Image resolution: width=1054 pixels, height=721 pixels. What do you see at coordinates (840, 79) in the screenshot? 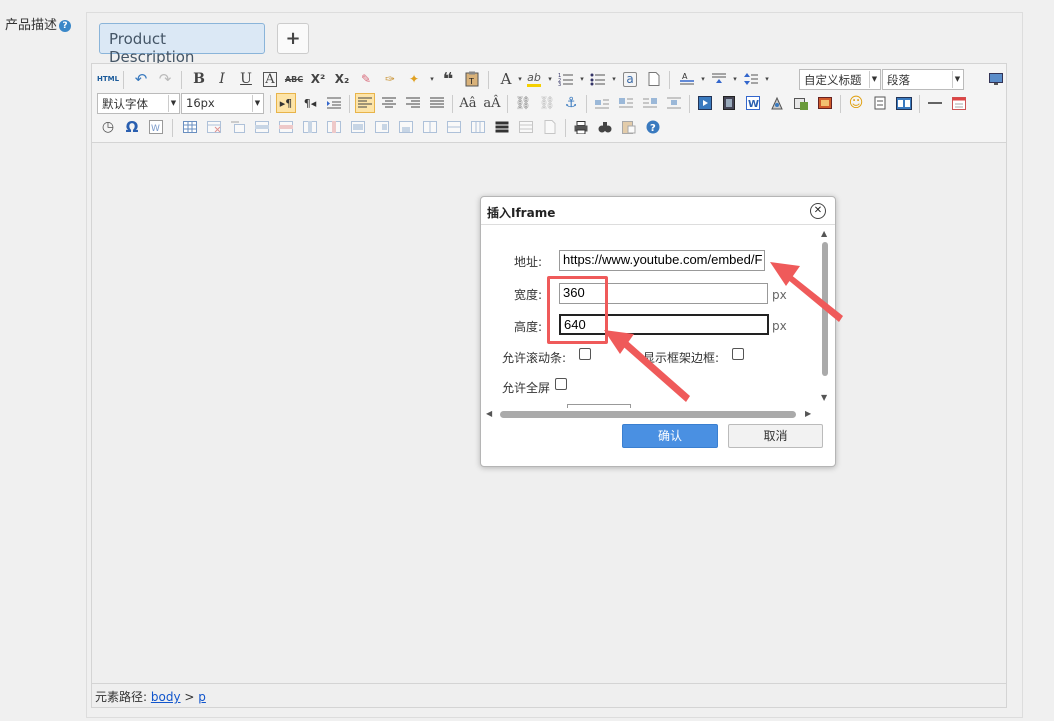
I see `heading-select: 自定义标题▼` at bounding box center [840, 79].